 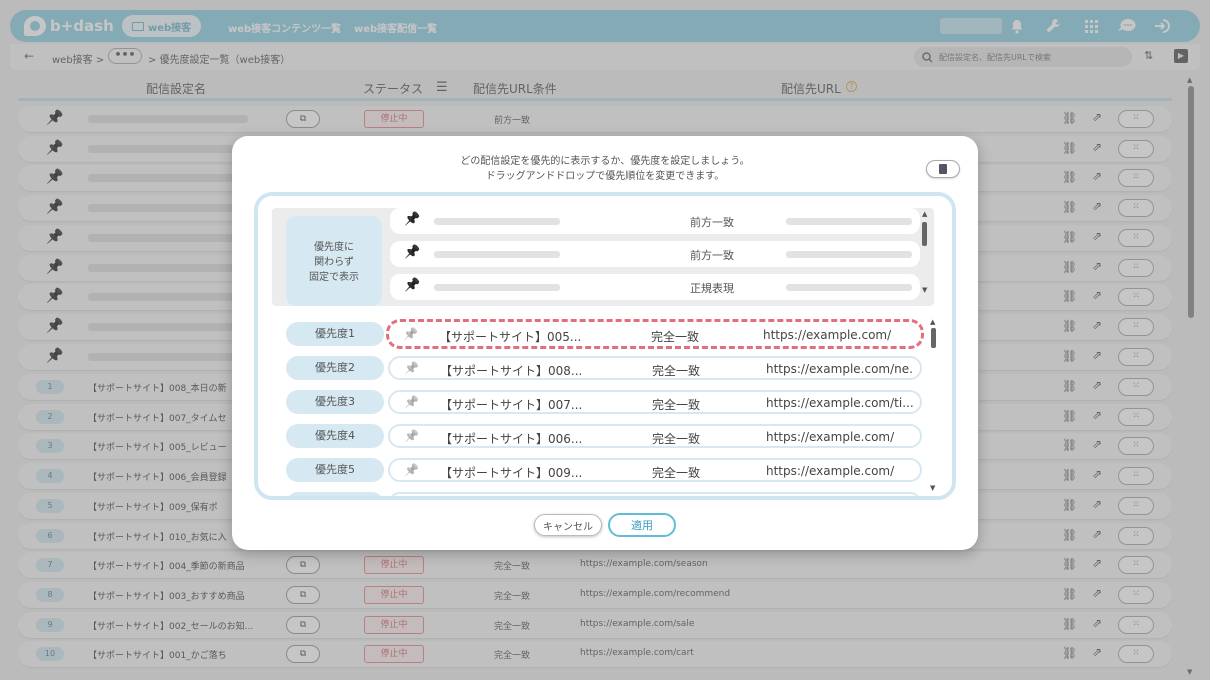 I want to click on priority-scroll-up-icon: ▲, so click(x=932, y=322).